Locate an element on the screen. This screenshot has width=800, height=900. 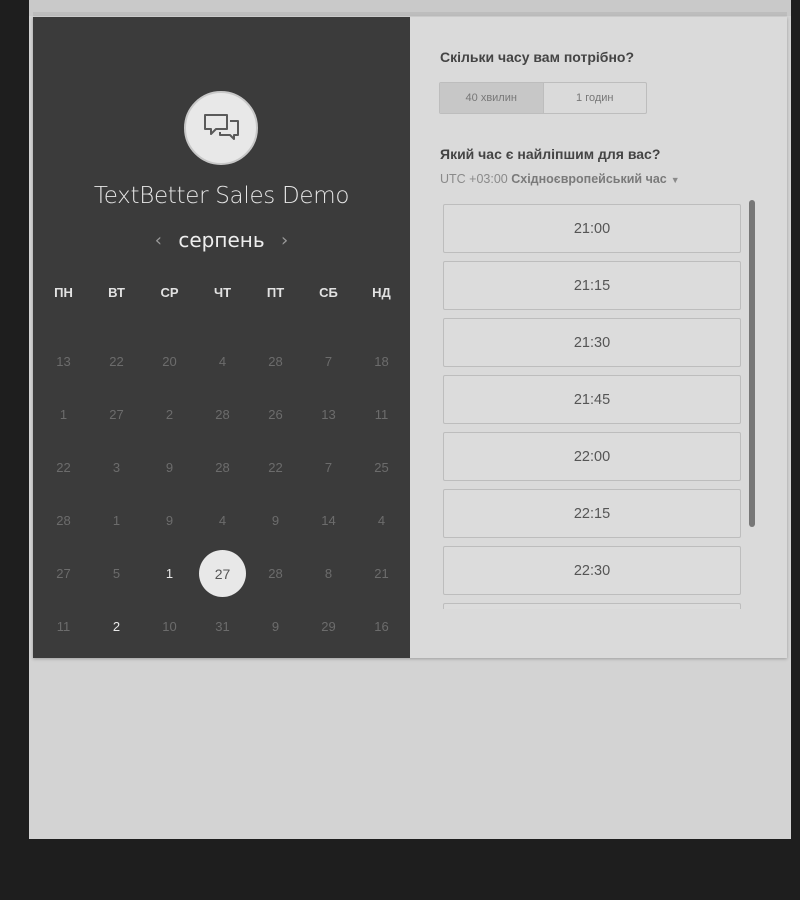
weekday-label: СБ is located at coordinates (328, 292).